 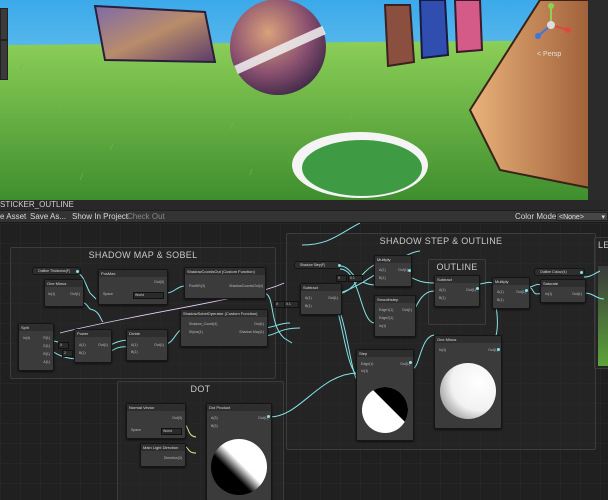 I want to click on node-title: Divide, so click(x=147, y=333).